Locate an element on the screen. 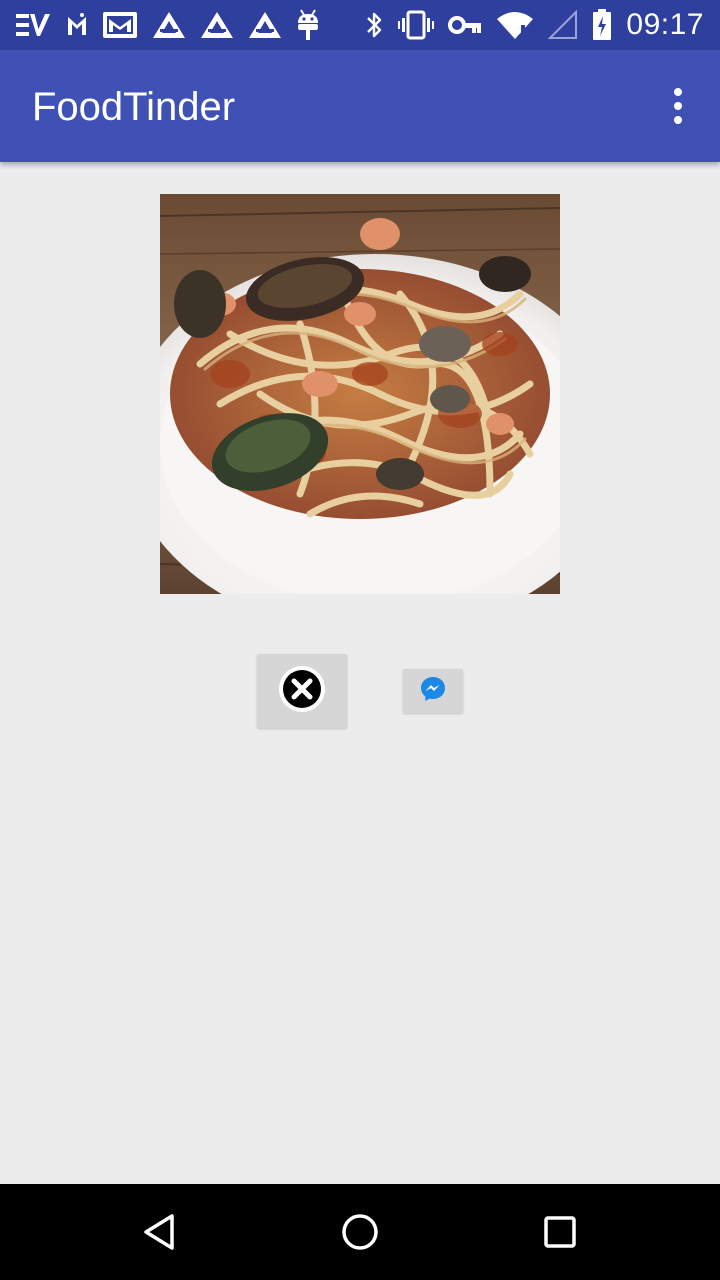 The image size is (720, 1280). app-bar: FoodTinder is located at coordinates (360, 106).